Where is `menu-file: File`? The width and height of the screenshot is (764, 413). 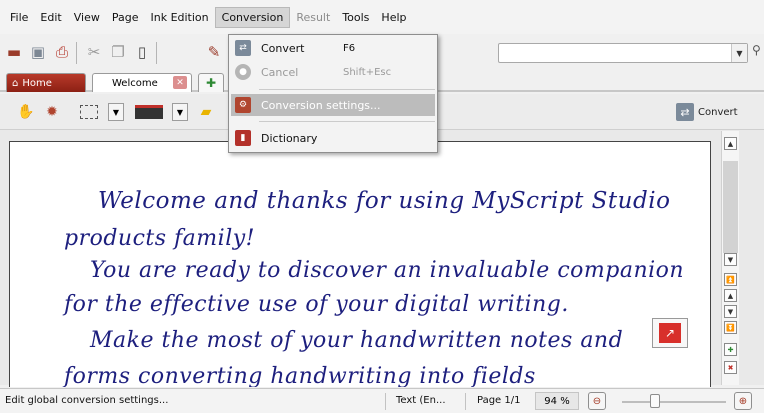
menu-file: File is located at coordinates (19, 17).